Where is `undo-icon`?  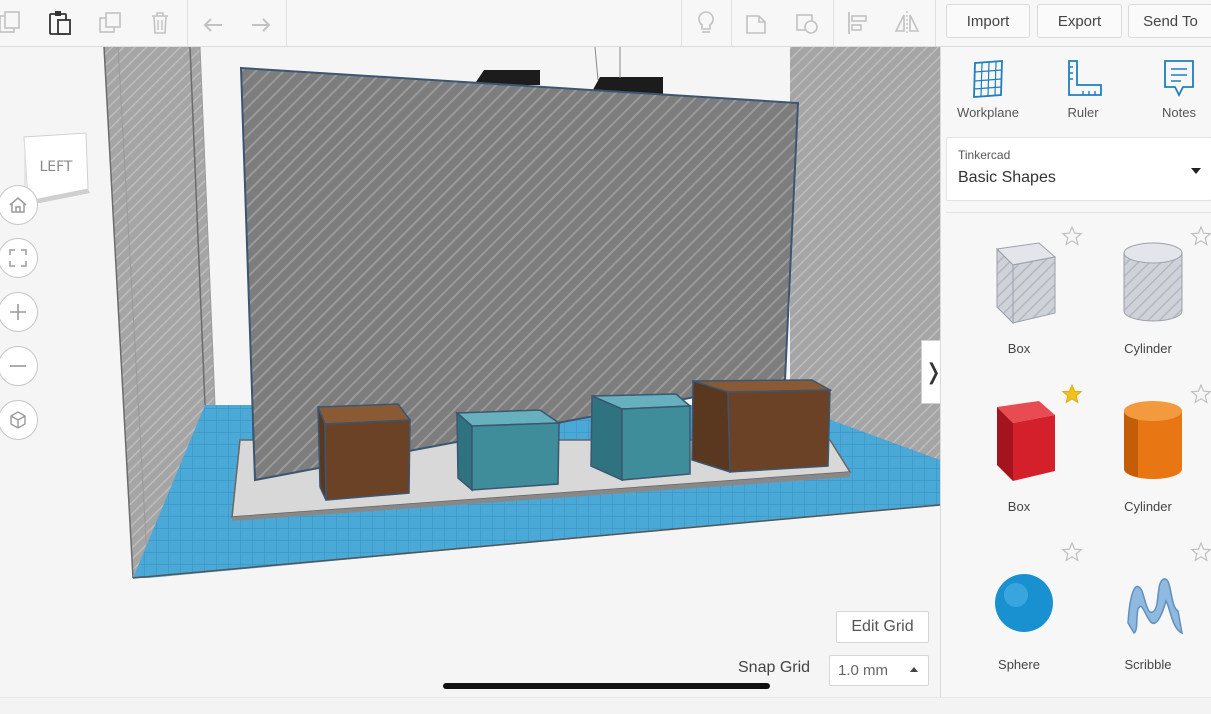 undo-icon is located at coordinates (212, 25).